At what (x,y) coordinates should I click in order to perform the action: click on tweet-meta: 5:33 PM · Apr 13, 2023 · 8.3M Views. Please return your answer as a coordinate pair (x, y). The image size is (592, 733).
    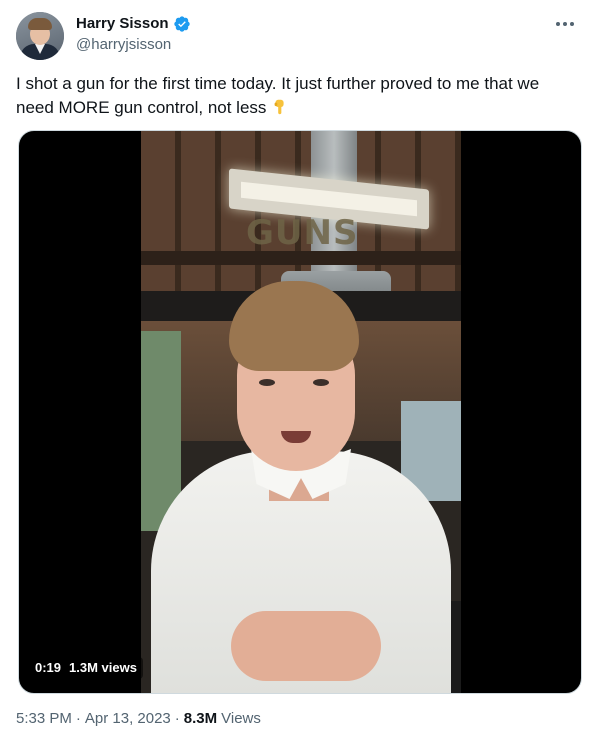
    Looking at the image, I should click on (138, 719).